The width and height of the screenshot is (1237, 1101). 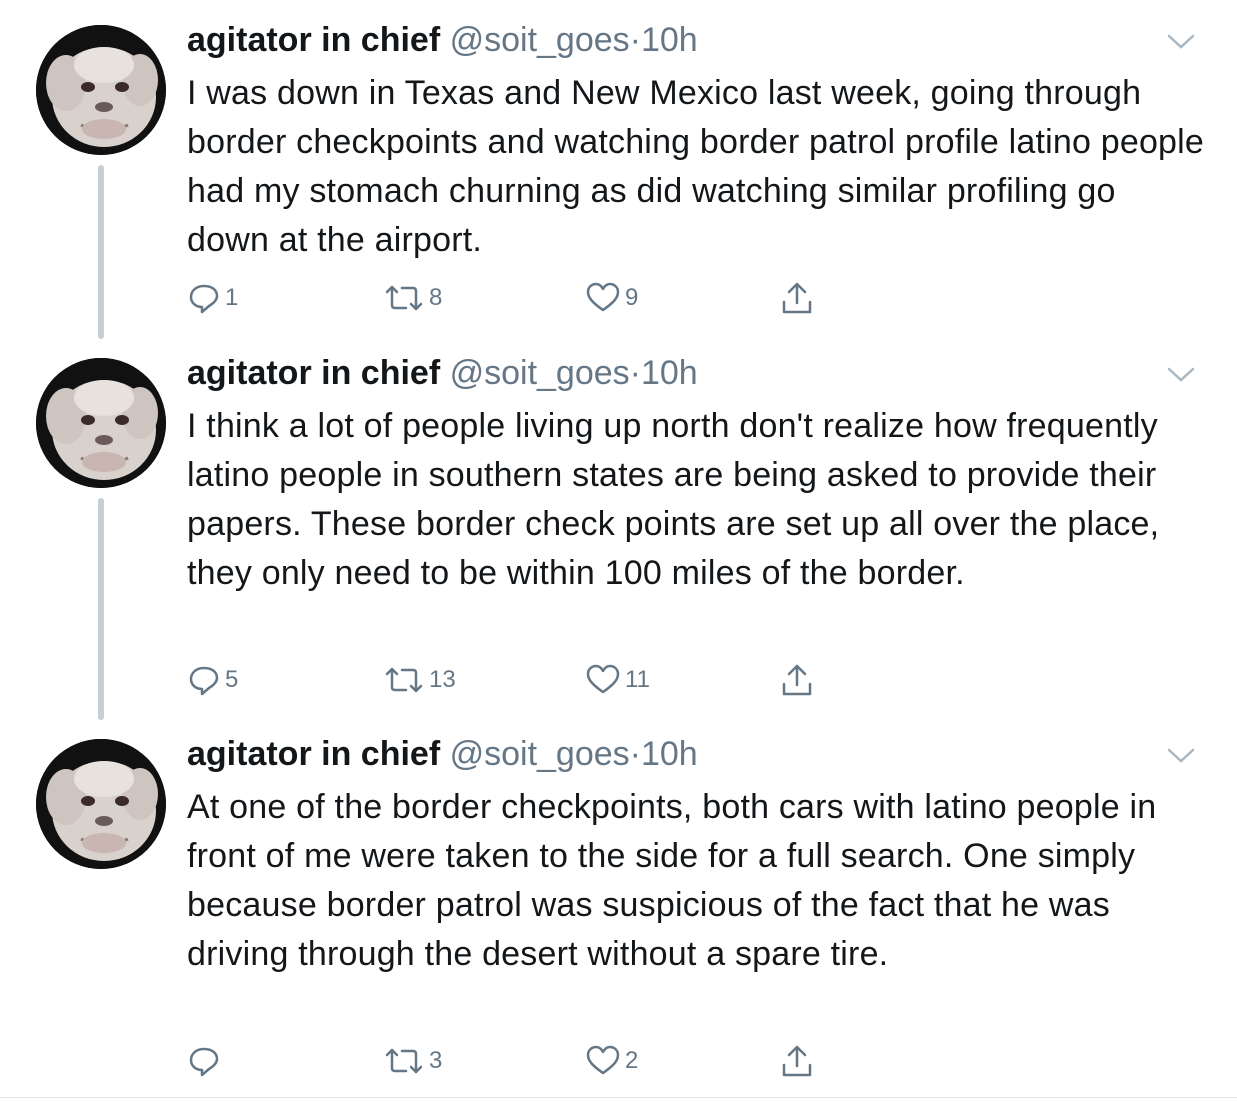 What do you see at coordinates (618, 1097) in the screenshot?
I see `bottom-divider` at bounding box center [618, 1097].